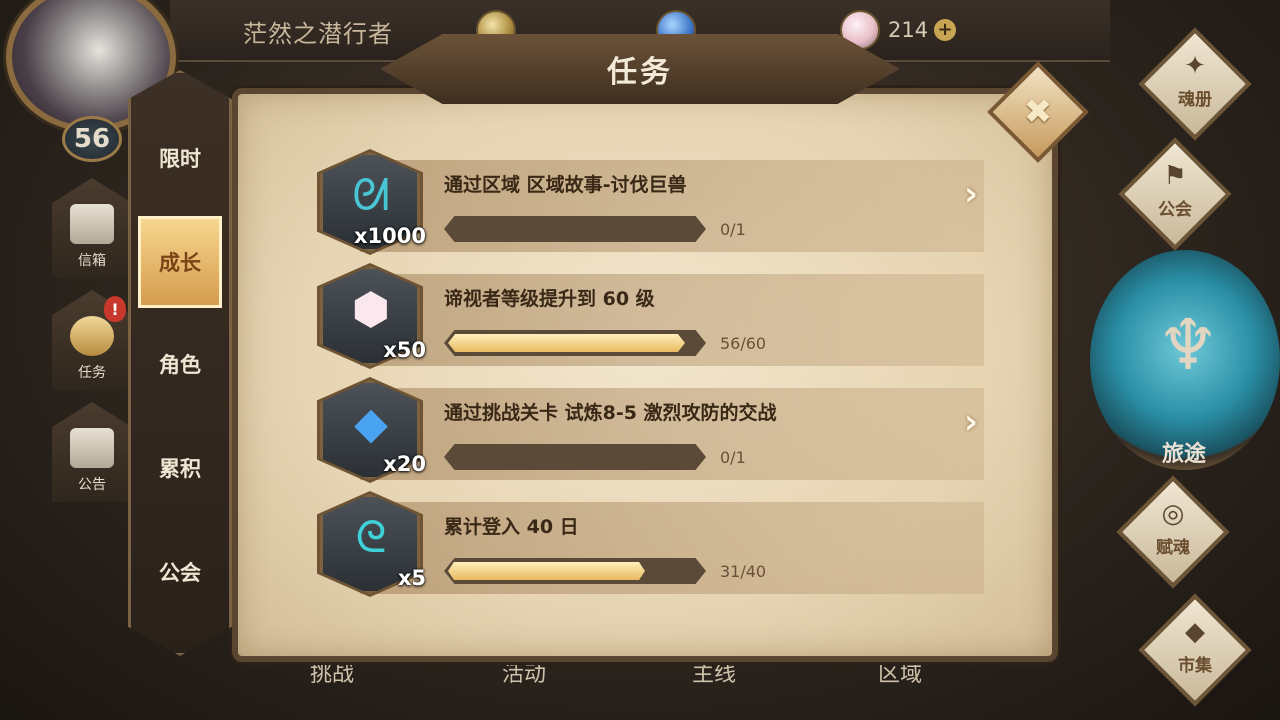  I want to click on market-button: ◆ 市集, so click(1195, 650).